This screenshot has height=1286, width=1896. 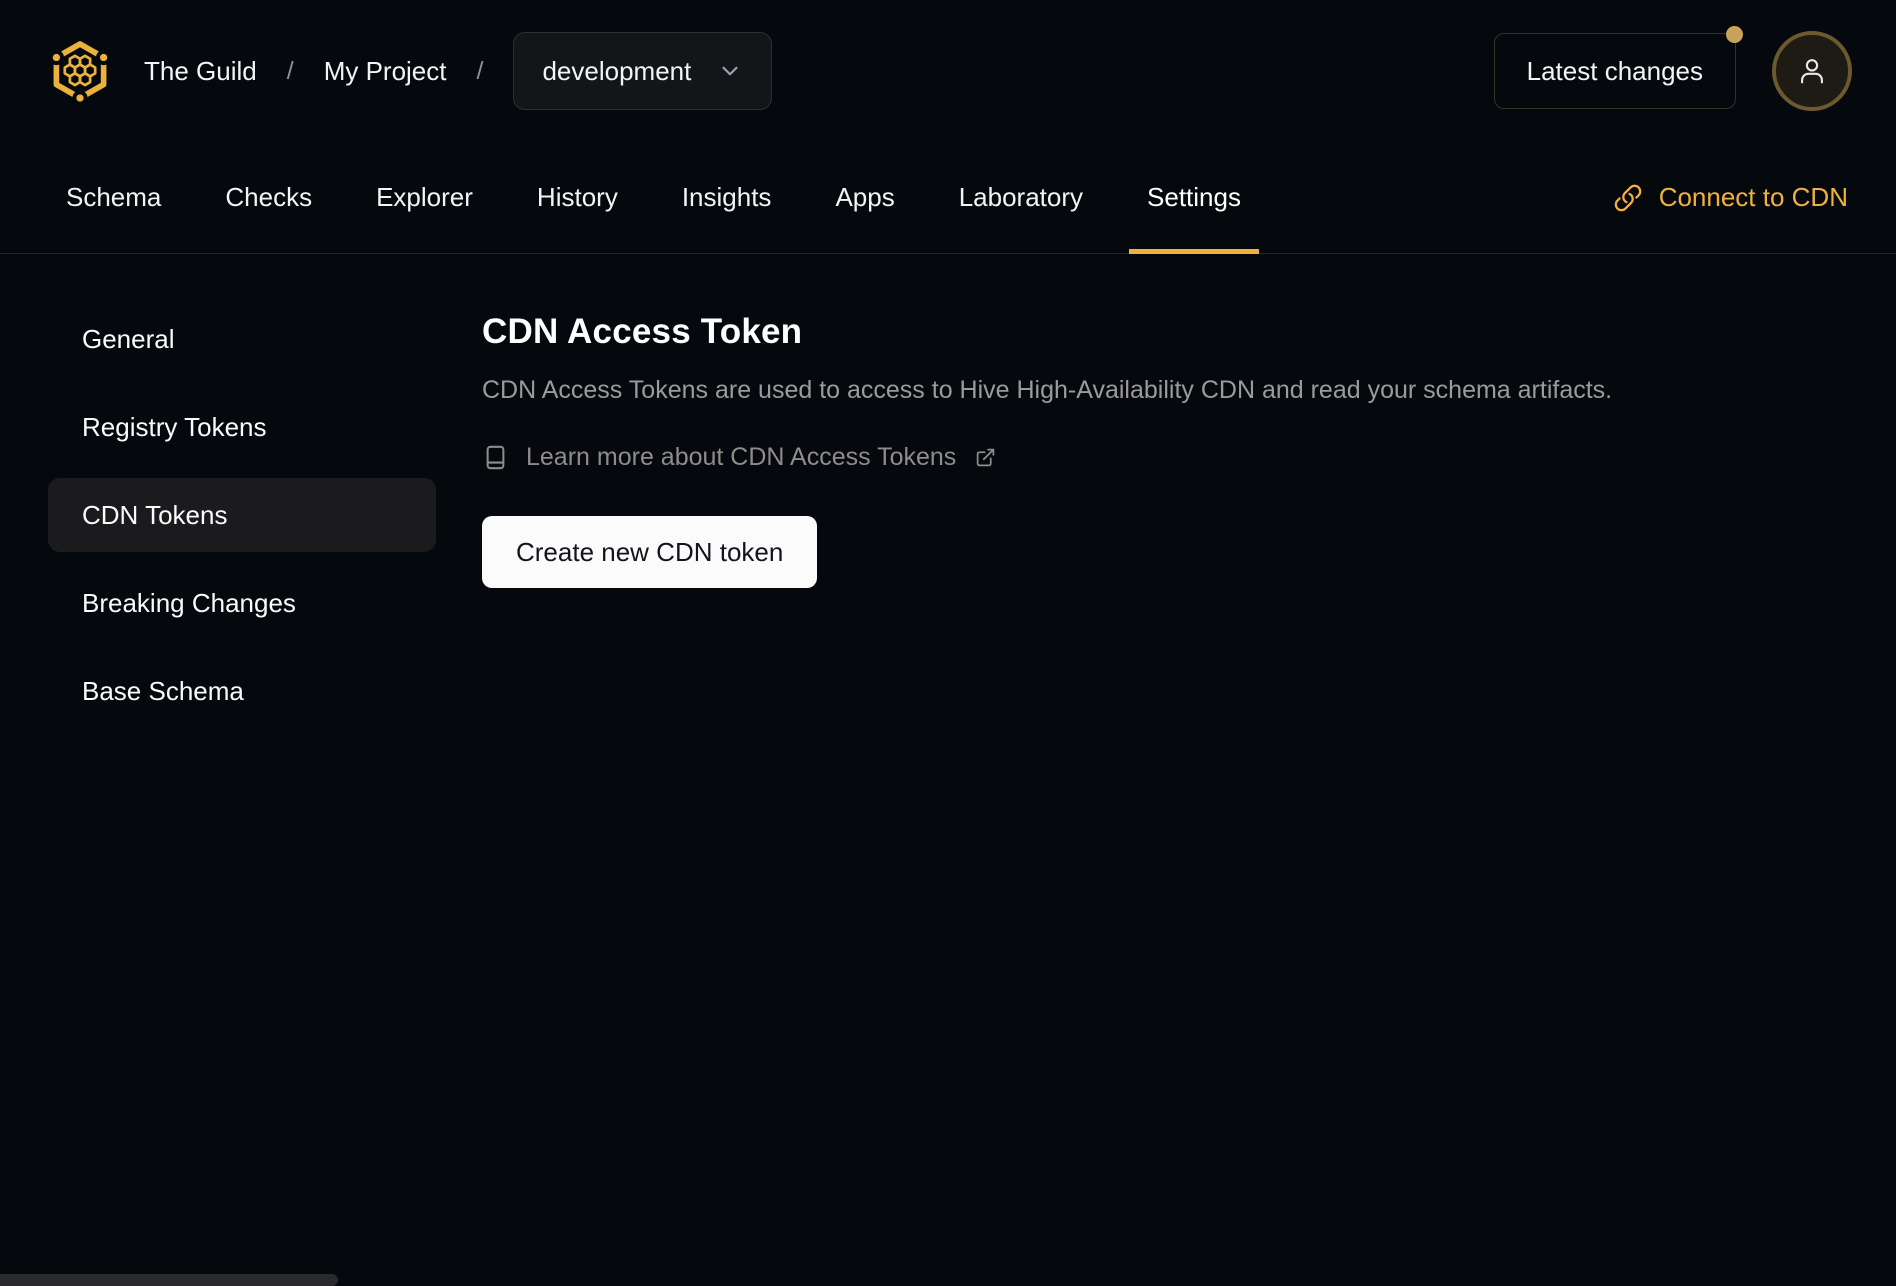 I want to click on external-link-icon, so click(x=986, y=457).